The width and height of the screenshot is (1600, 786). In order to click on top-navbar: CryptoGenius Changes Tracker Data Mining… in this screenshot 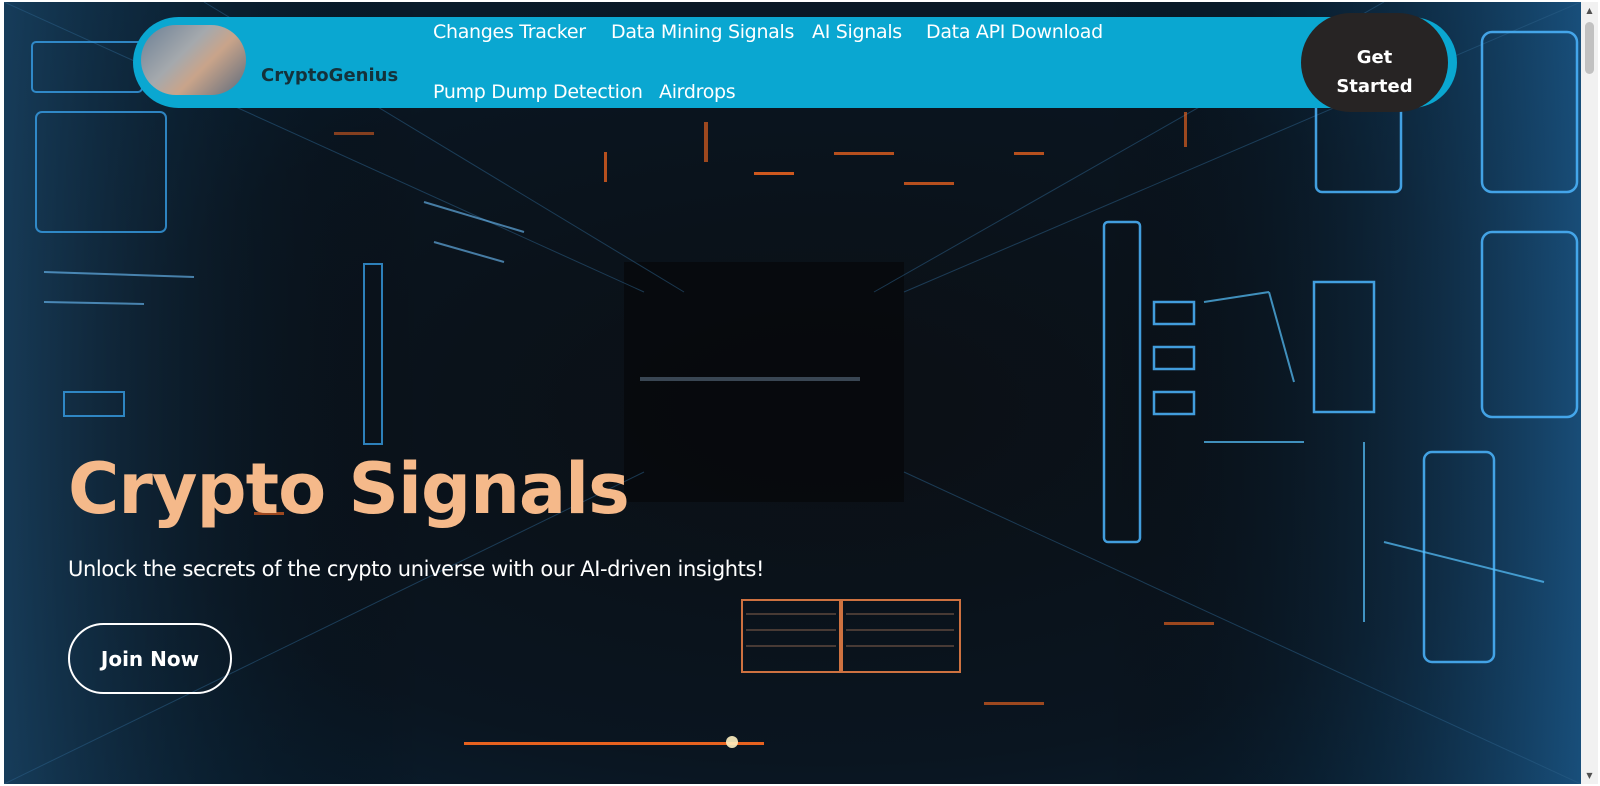, I will do `click(795, 62)`.